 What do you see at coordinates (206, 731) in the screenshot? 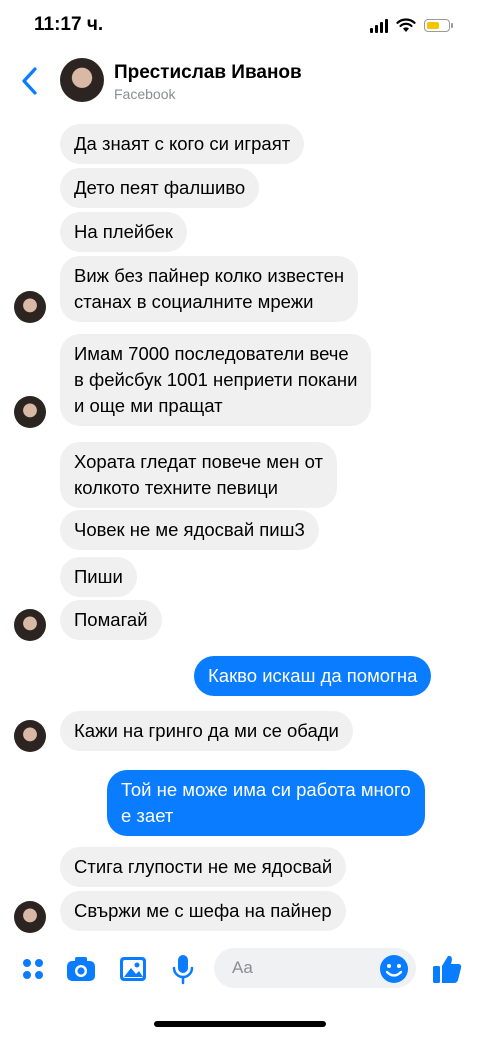
I see `message-bubble-incoming: Кажи на гринго да ми се обади` at bounding box center [206, 731].